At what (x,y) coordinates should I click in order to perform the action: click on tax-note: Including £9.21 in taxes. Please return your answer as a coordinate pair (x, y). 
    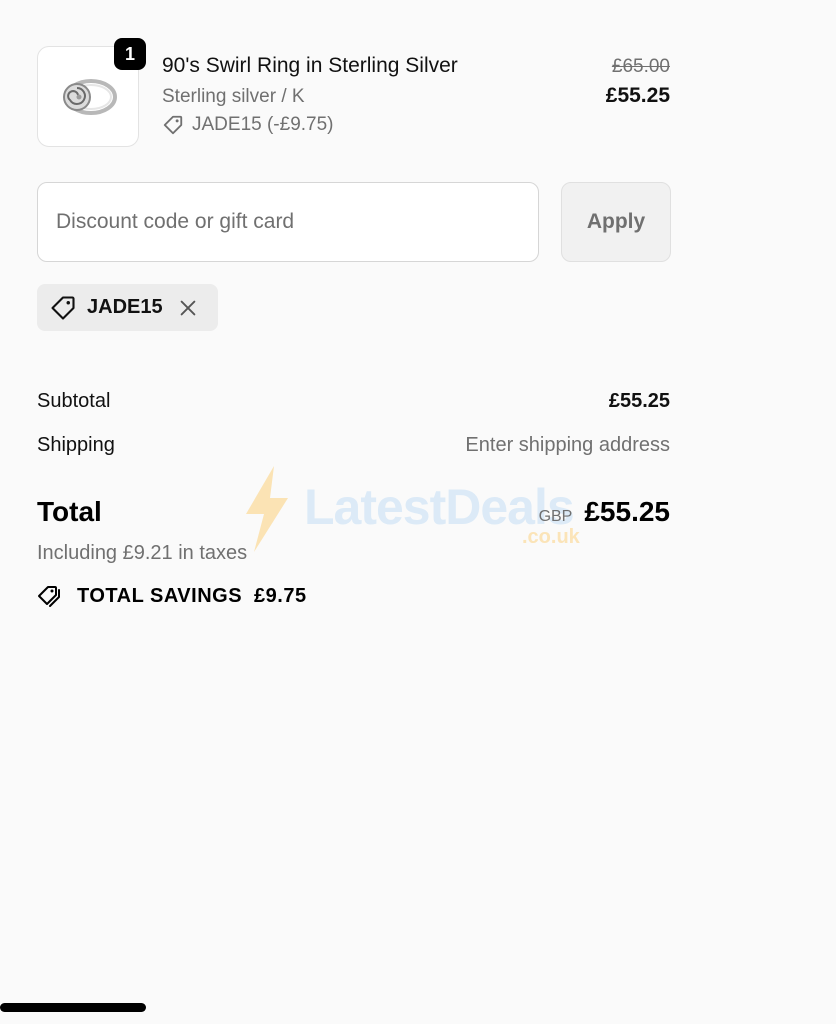
    Looking at the image, I should click on (142, 553).